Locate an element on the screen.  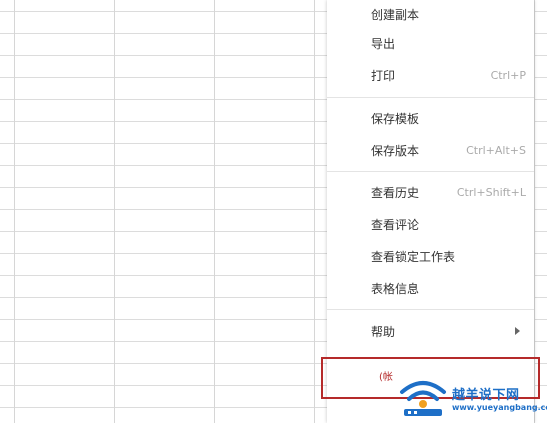
menu-item-export: 导出 is located at coordinates (430, 43).